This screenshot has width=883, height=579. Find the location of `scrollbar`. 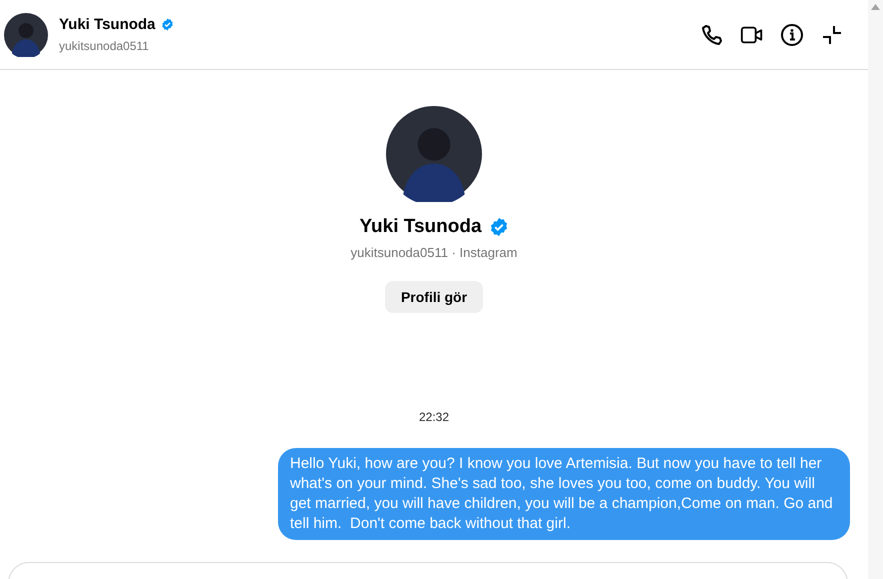

scrollbar is located at coordinates (875, 289).